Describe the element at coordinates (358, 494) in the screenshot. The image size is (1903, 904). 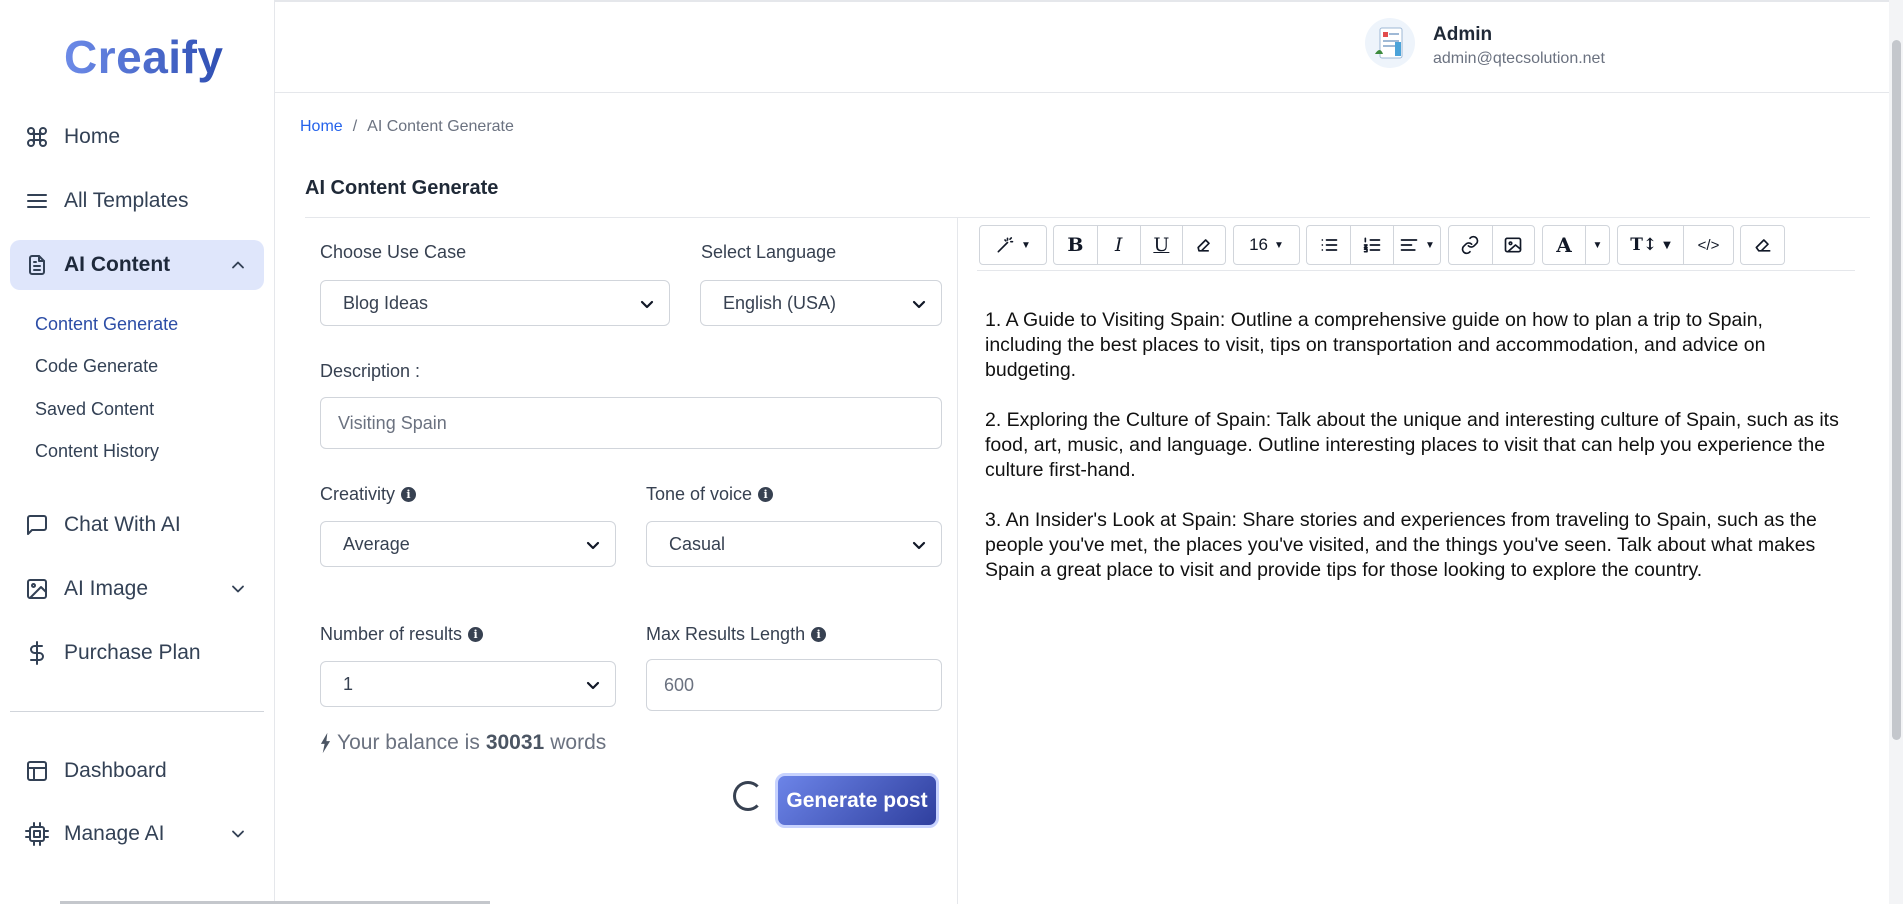
I see `creativity-label-text: Creativity` at that location.